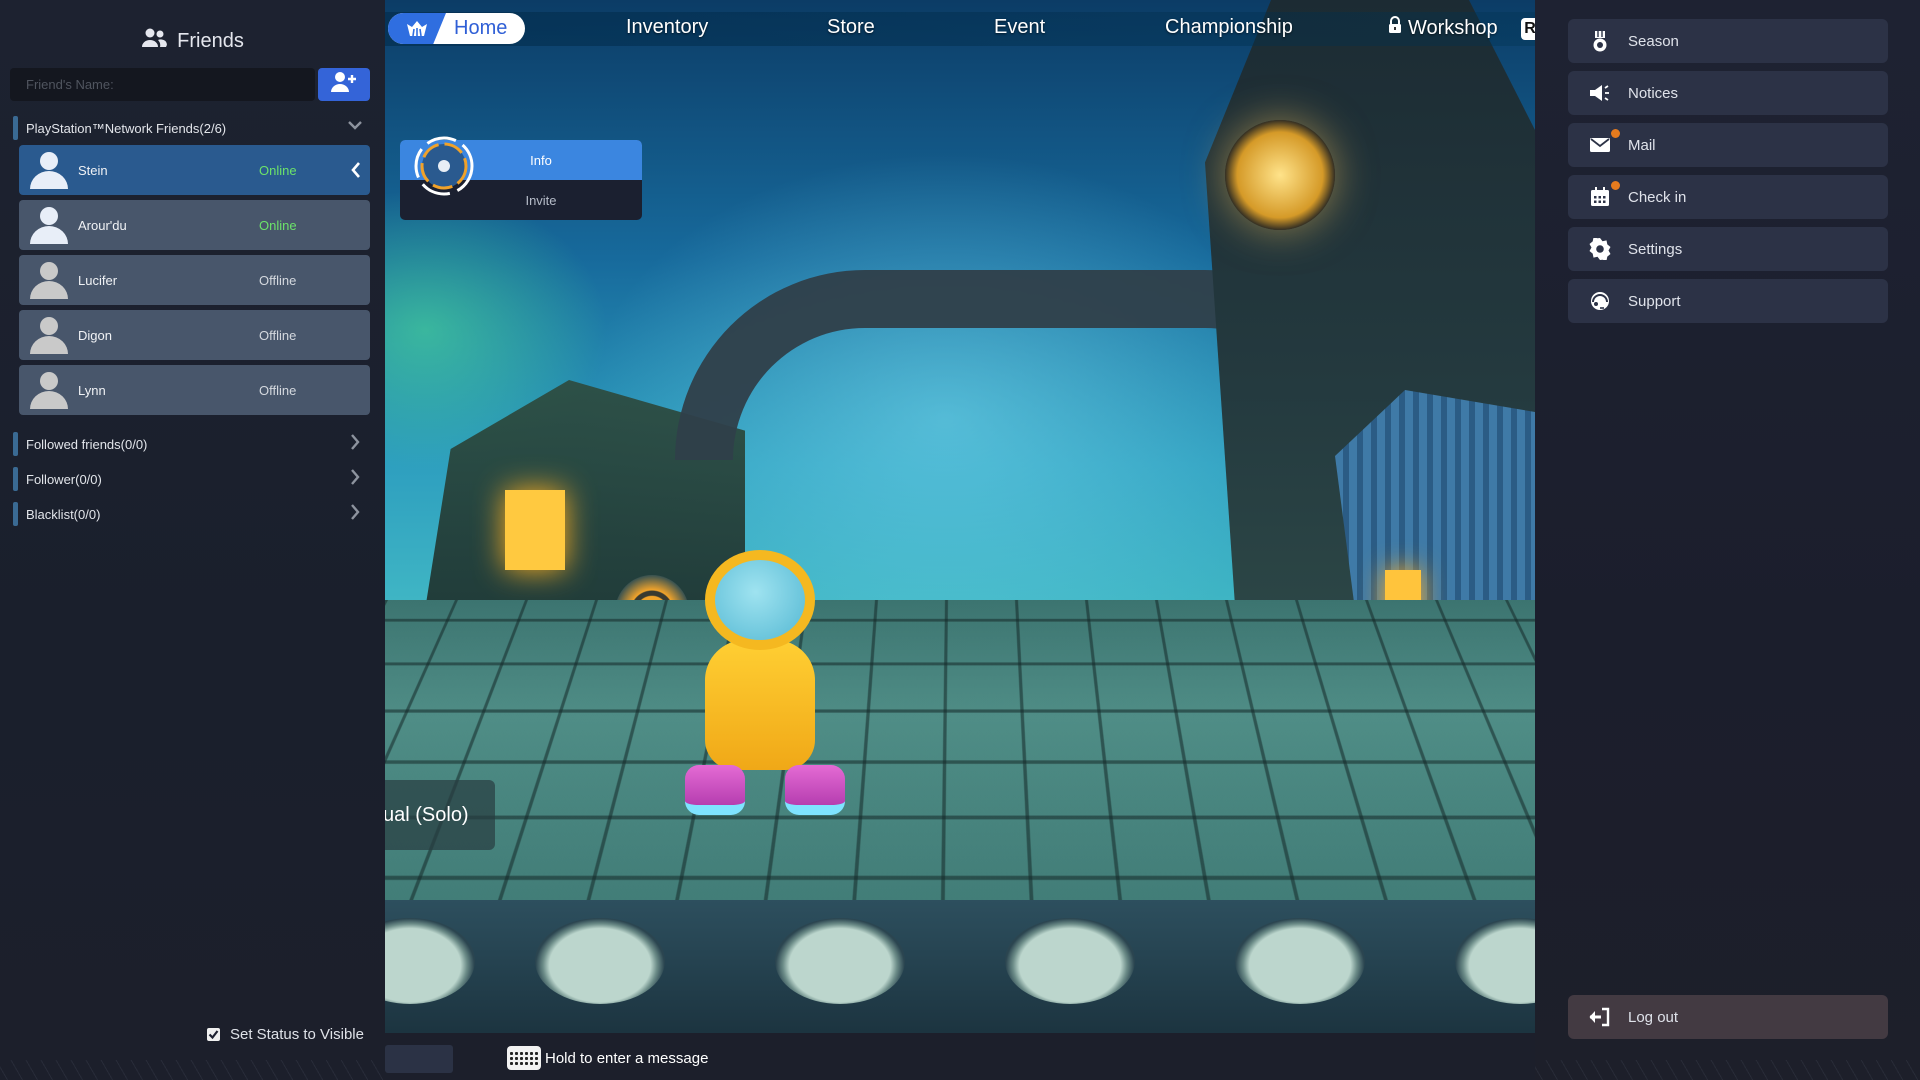  Describe the element at coordinates (524, 1058) in the screenshot. I see `keyboard-icon` at that location.